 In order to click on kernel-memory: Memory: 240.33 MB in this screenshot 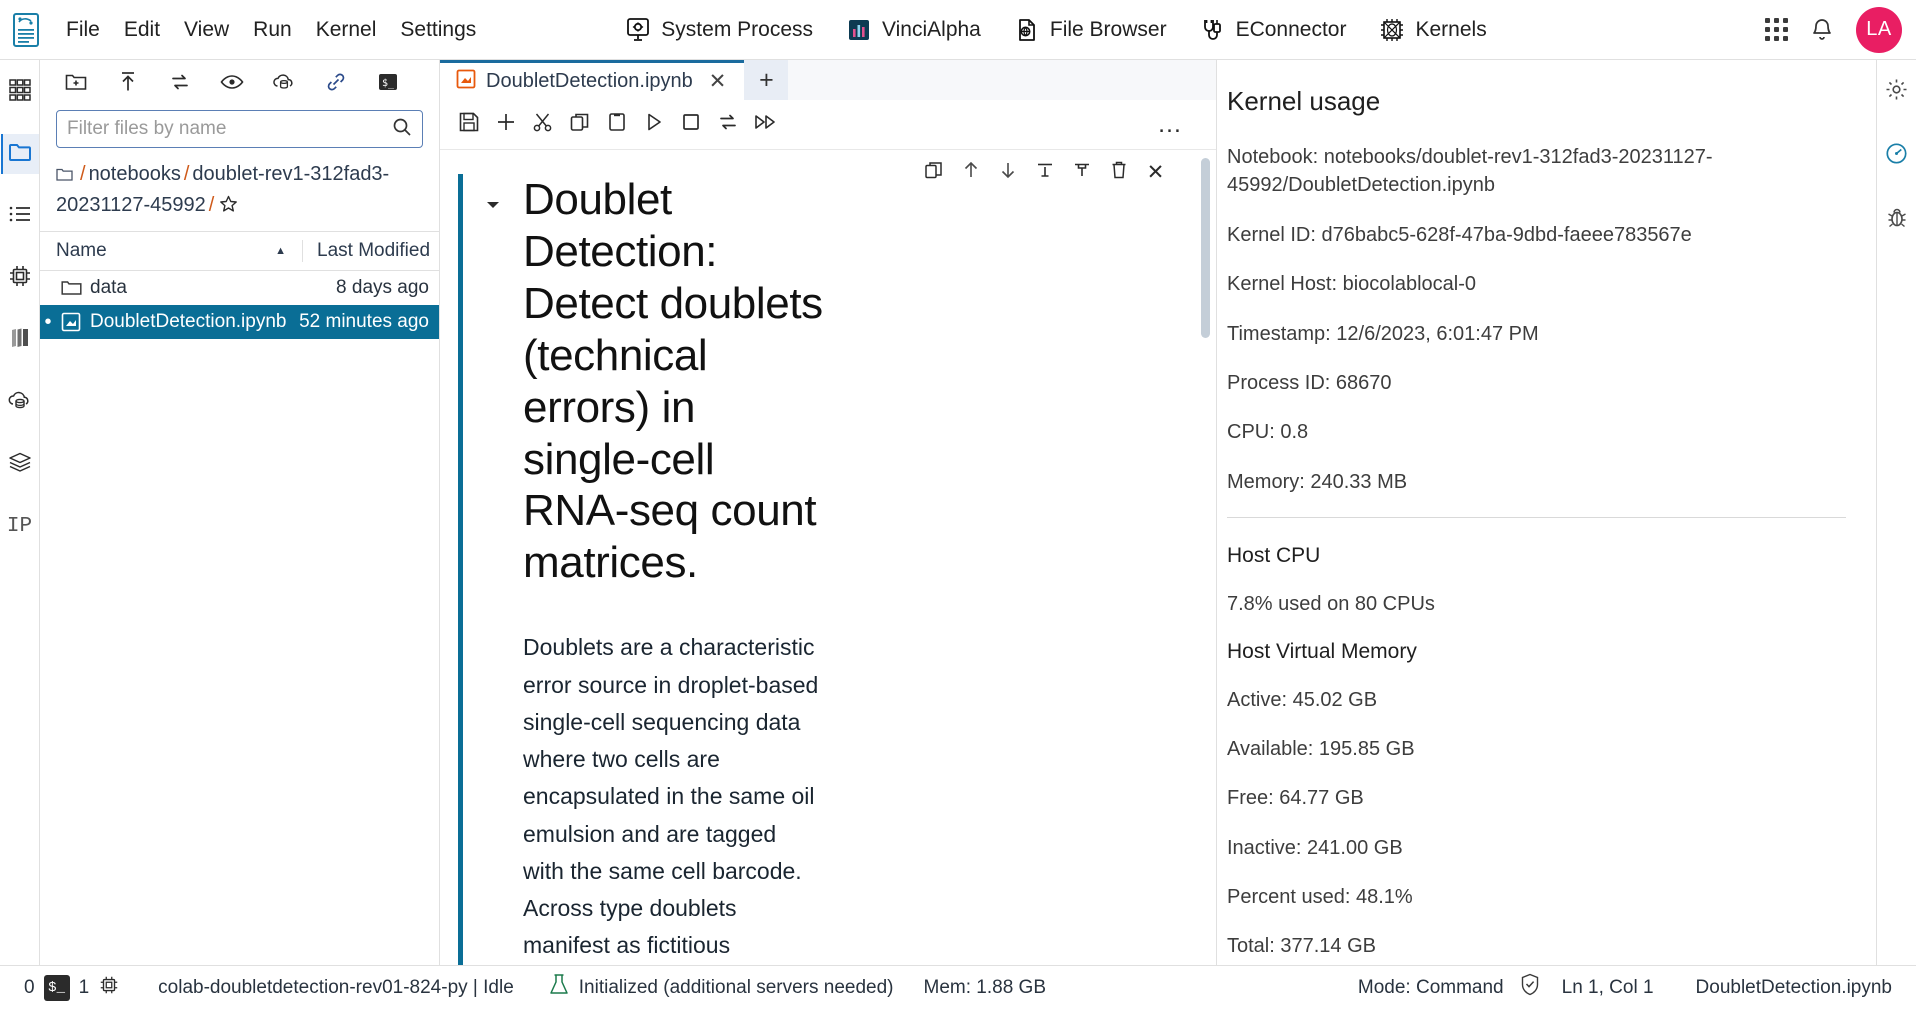, I will do `click(1317, 481)`.